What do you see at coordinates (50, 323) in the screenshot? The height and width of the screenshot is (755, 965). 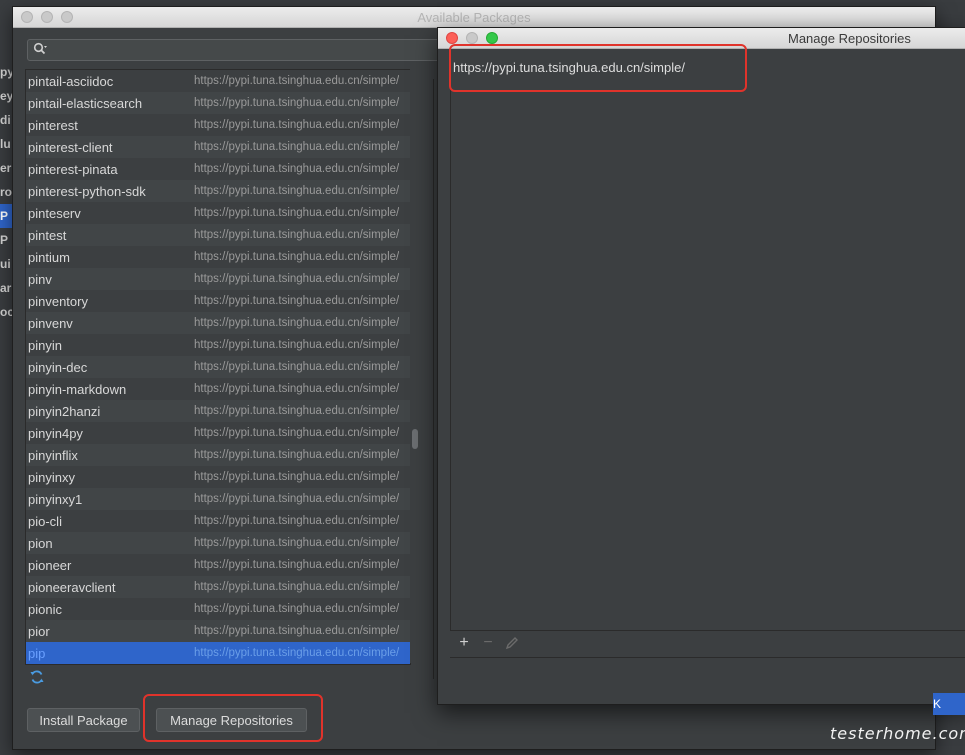 I see `package-name: pinvenv` at bounding box center [50, 323].